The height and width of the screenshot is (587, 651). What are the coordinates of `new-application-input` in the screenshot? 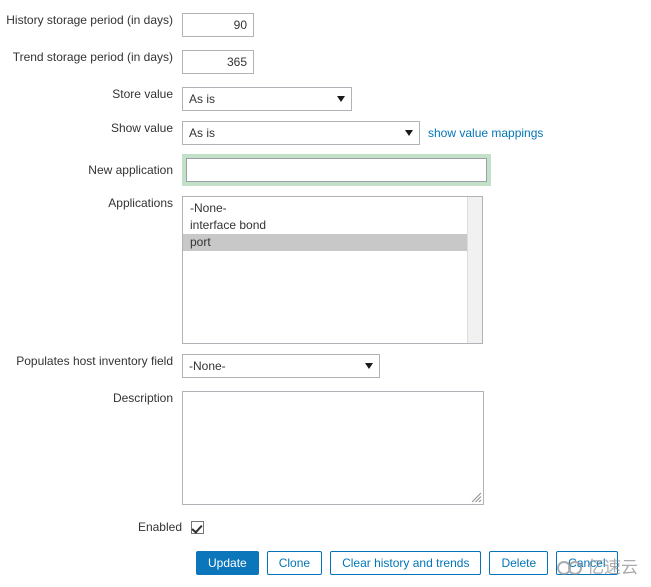 It's located at (336, 170).